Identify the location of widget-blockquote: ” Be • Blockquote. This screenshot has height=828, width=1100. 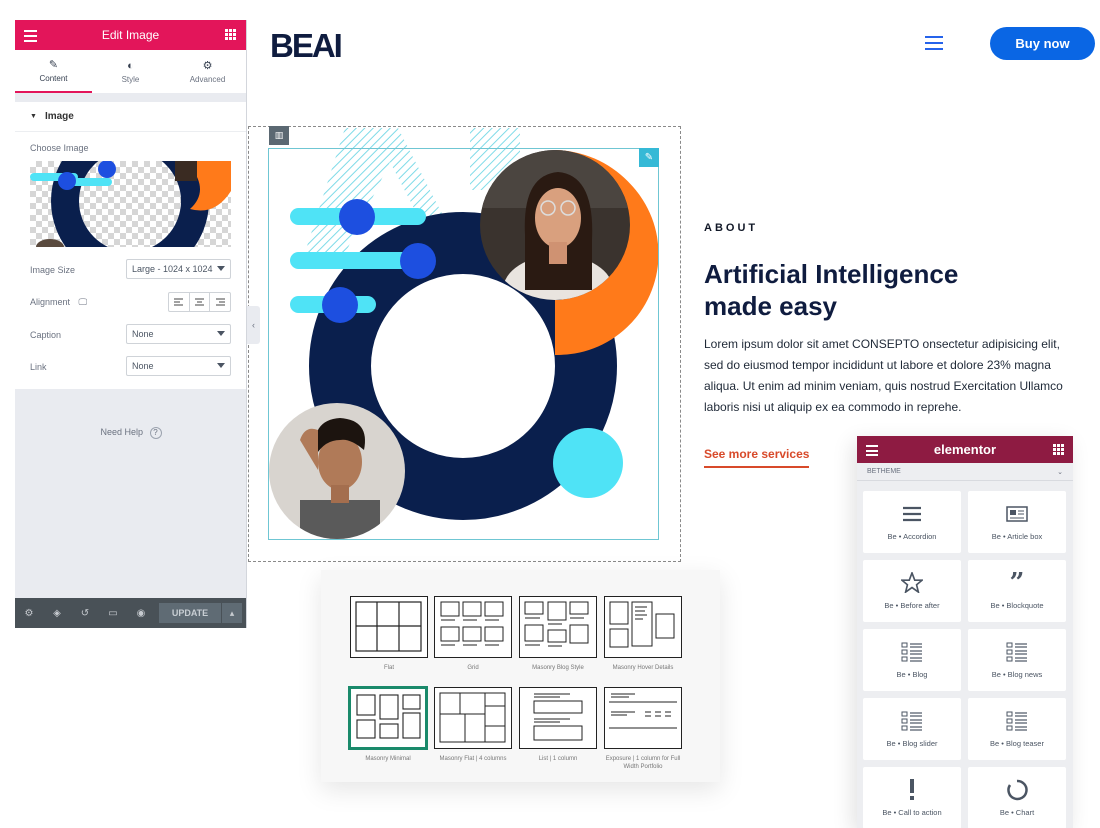
(1017, 591).